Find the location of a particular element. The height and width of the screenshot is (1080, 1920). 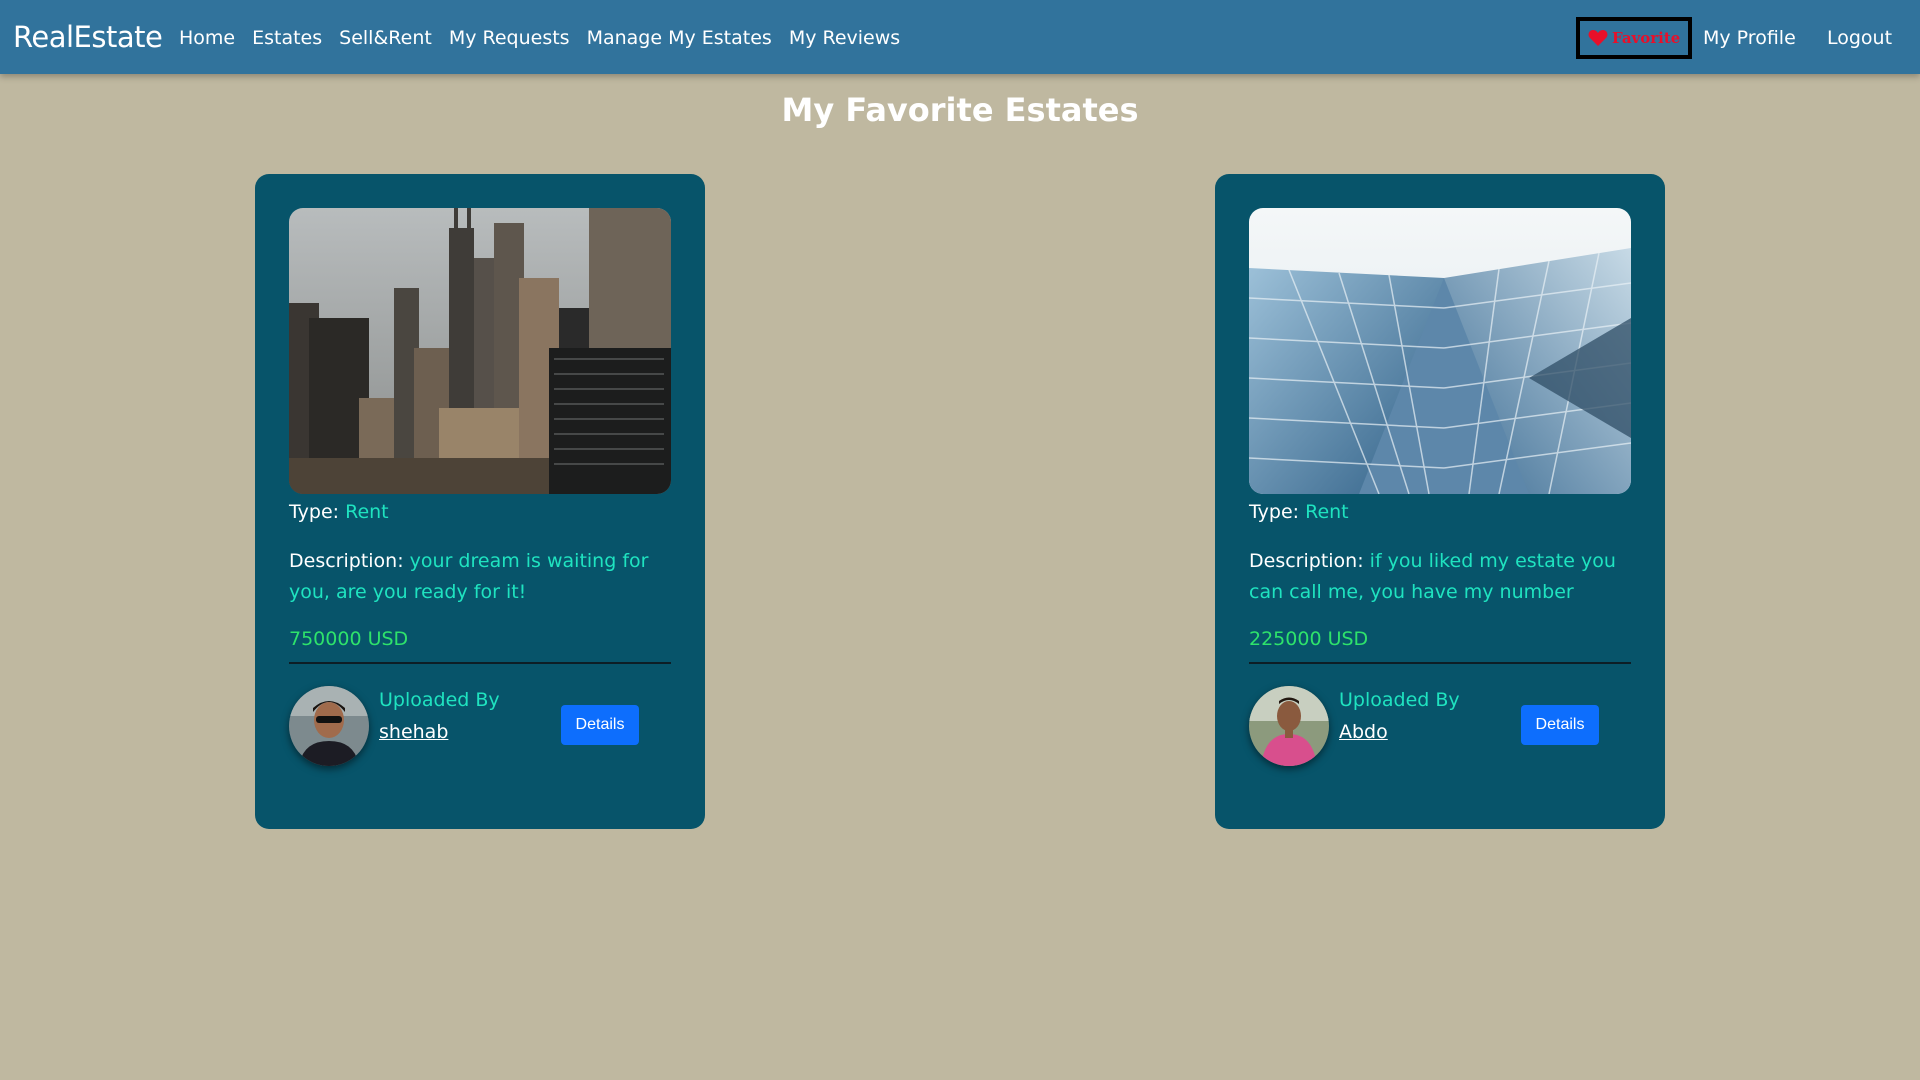

nav-link-my-requests: My Requests is located at coordinates (509, 38).